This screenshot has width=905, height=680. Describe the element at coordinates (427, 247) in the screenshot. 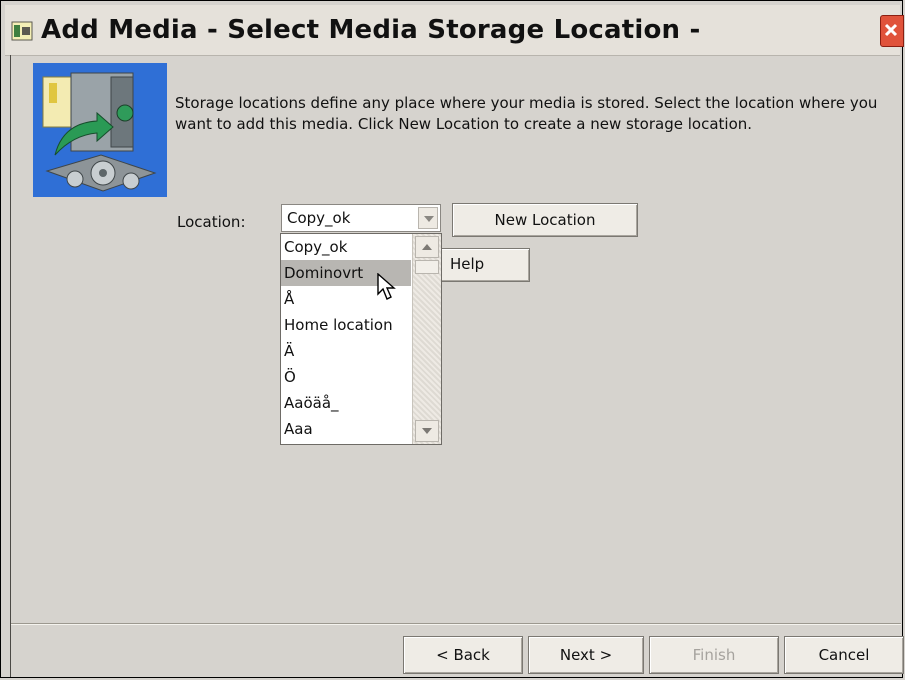

I see `scroll-up-icon` at that location.